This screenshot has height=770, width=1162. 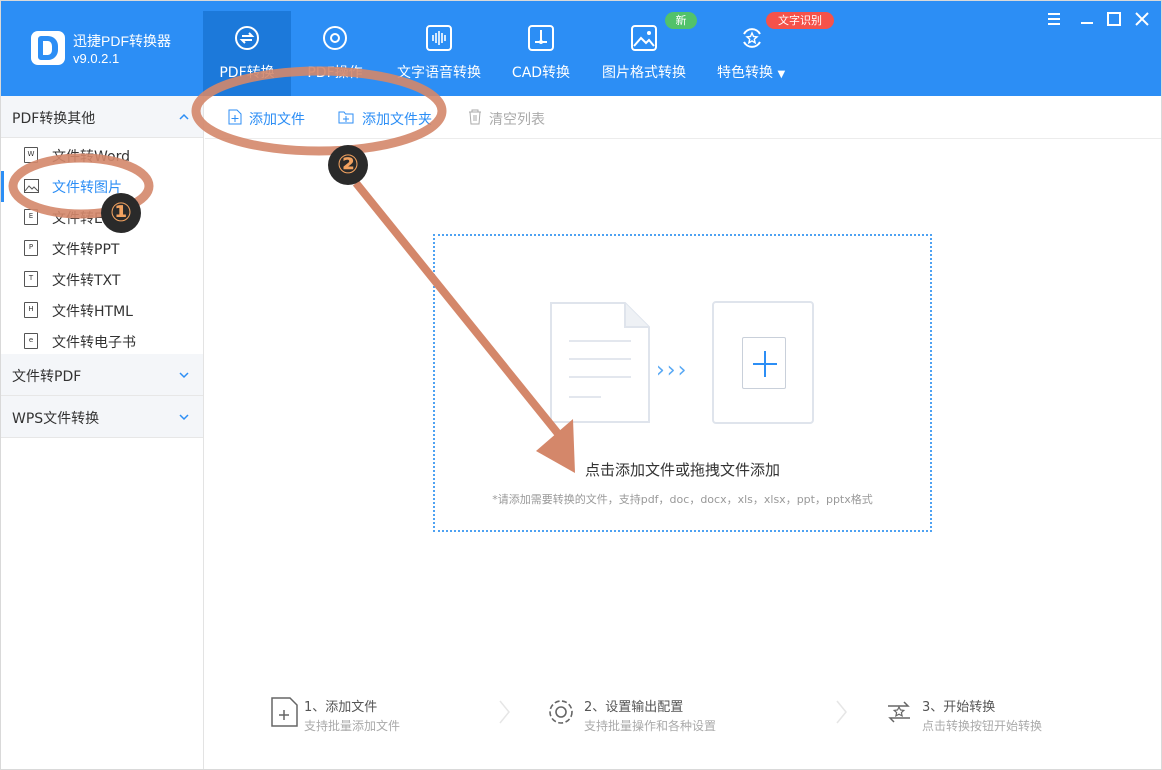 I want to click on ebook-file-icon: e, so click(x=31, y=341).